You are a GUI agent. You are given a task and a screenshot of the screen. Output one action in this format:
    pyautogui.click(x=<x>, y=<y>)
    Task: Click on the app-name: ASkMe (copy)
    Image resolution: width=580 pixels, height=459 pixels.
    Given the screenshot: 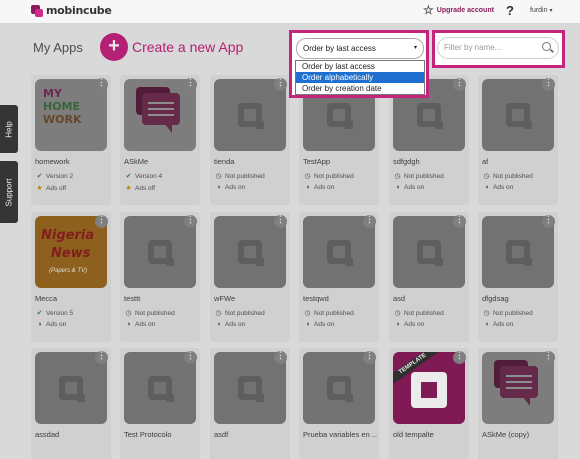 What is the action you would take?
    pyautogui.click(x=519, y=434)
    